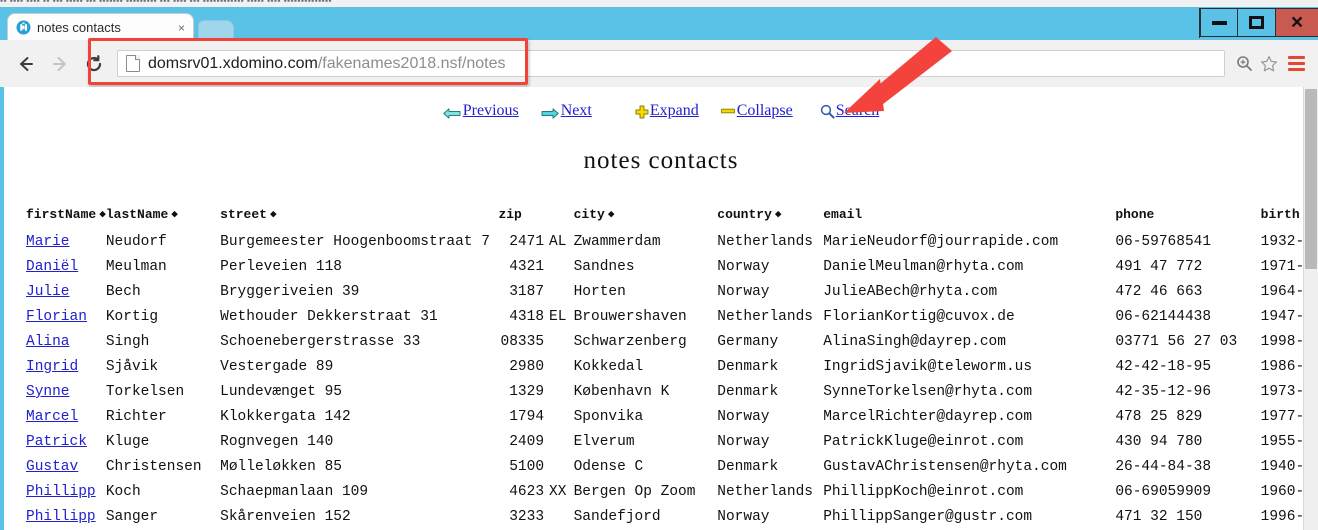  What do you see at coordinates (1257, 22) in the screenshot?
I see `maximize-button` at bounding box center [1257, 22].